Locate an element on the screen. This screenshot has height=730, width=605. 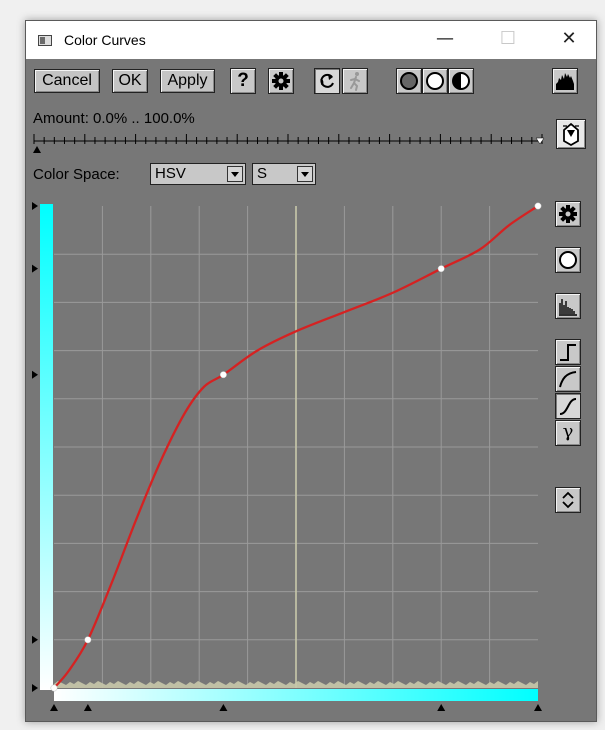
step-curve-button is located at coordinates (568, 352).